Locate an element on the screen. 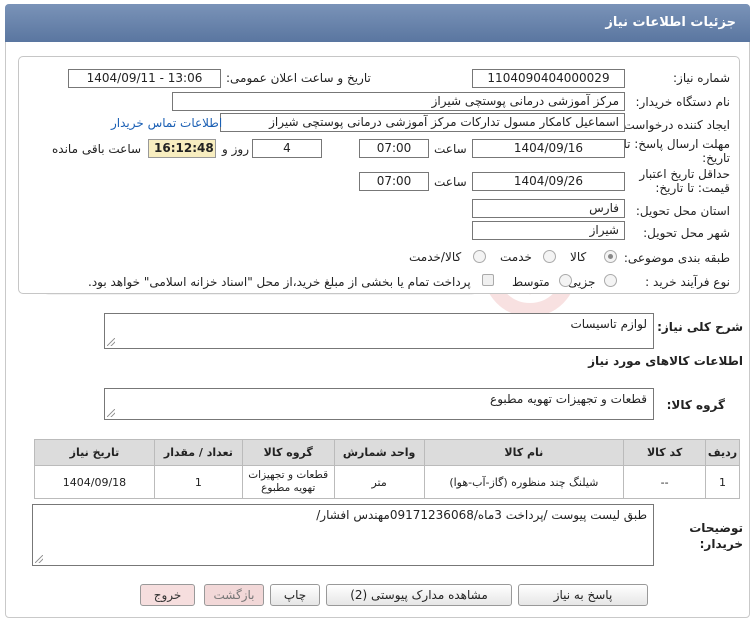 This screenshot has width=755, height=622. buyer-org-label: نام دستگاه خریدار: is located at coordinates (683, 102).